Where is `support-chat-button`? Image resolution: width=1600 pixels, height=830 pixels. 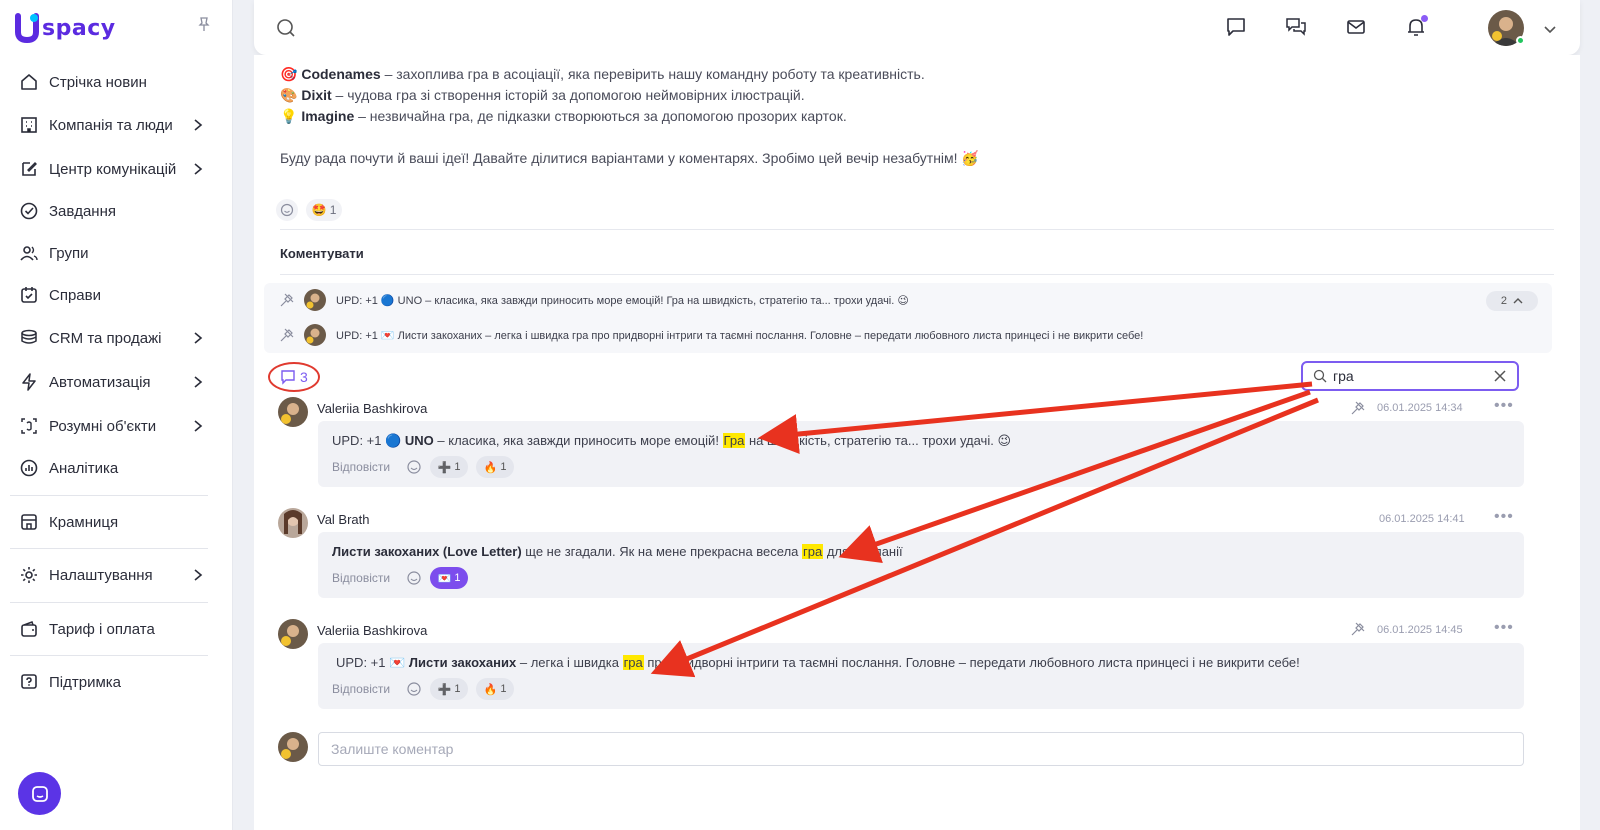
support-chat-button is located at coordinates (39, 793).